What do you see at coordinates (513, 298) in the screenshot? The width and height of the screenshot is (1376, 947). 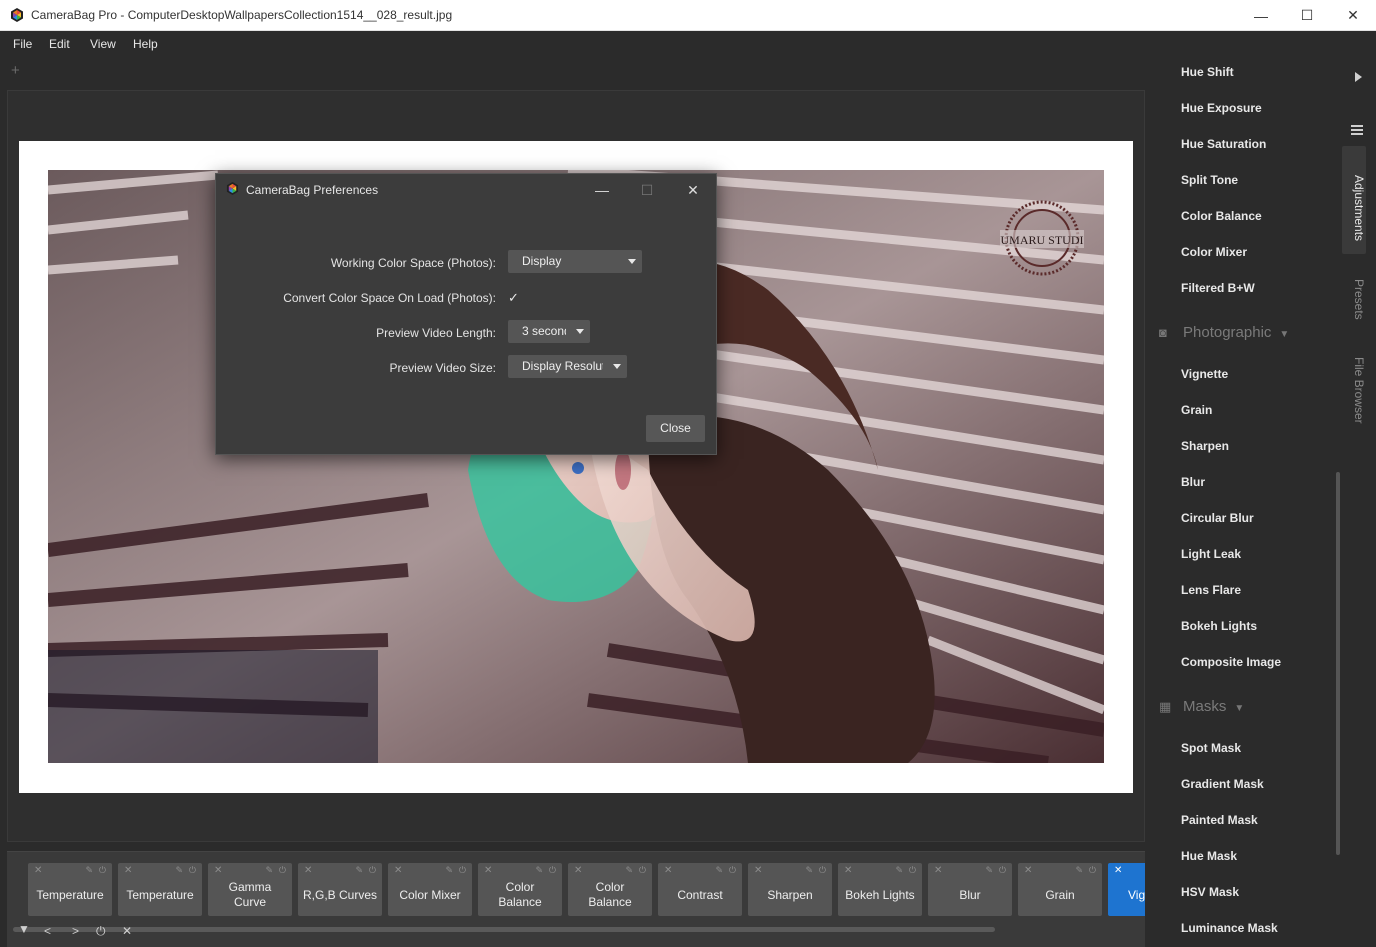 I see `convert-color-space-checkbox: ✓` at bounding box center [513, 298].